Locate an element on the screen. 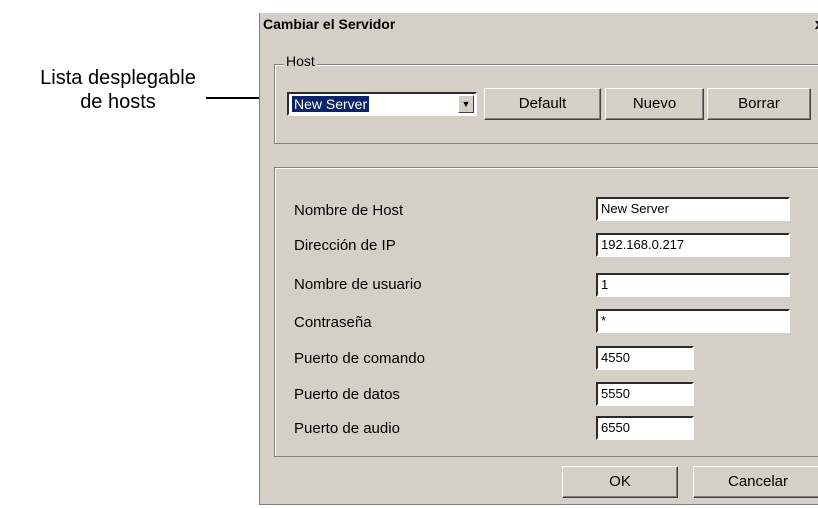 The image size is (818, 508). callout-line-1: Lista desplegable is located at coordinates (118, 78).